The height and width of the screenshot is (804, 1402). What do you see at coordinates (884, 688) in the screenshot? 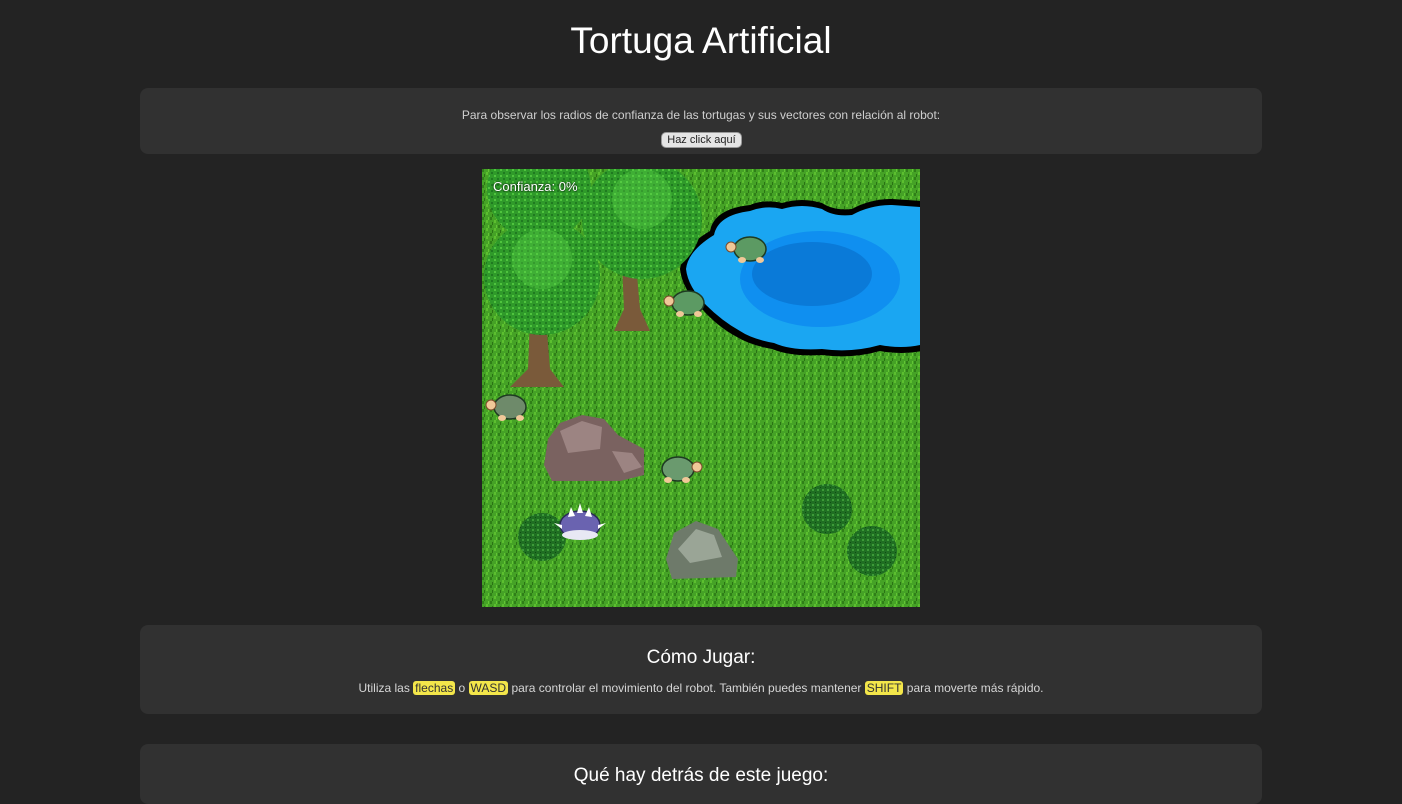
I see `key-shift: SHIFT` at bounding box center [884, 688].